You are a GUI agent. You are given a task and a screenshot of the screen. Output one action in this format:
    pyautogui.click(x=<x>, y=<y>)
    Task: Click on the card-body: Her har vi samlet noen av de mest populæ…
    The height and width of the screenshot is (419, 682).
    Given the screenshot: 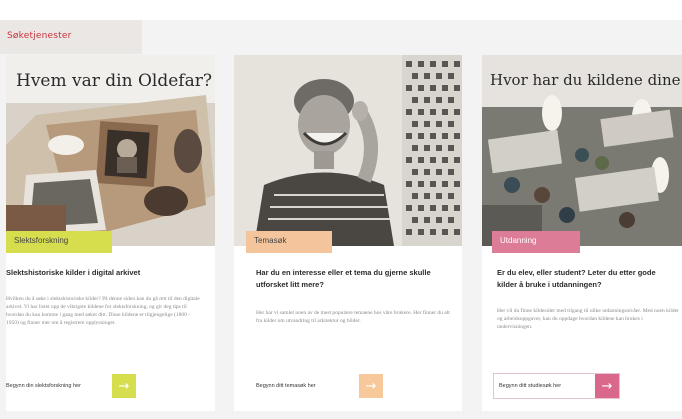 What is the action you would take?
    pyautogui.click(x=353, y=317)
    